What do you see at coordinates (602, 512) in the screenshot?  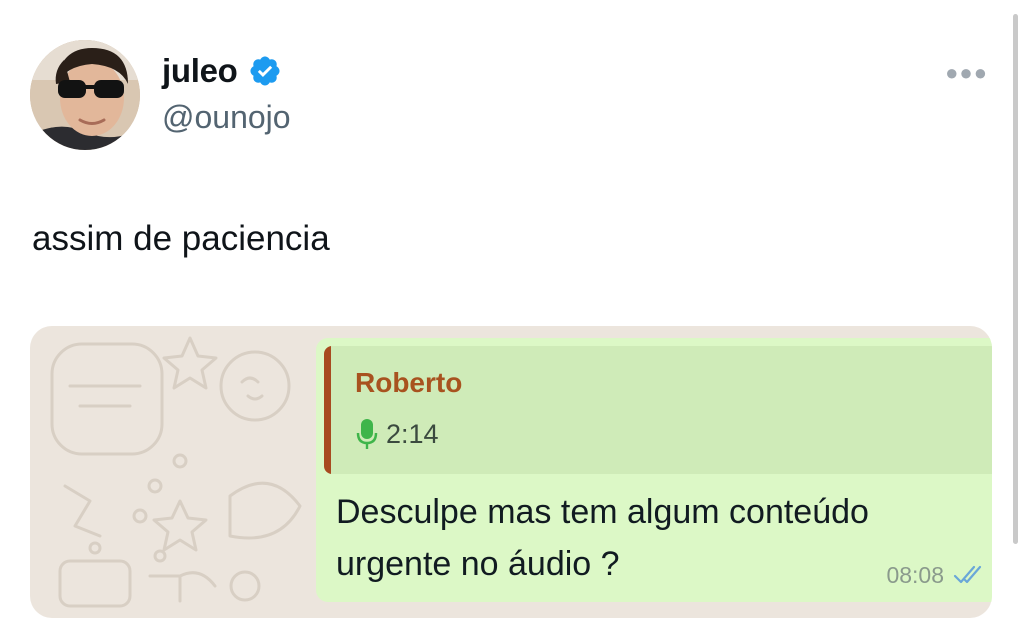 I see `message-line: Desculpe mas tem algum conteúdo` at bounding box center [602, 512].